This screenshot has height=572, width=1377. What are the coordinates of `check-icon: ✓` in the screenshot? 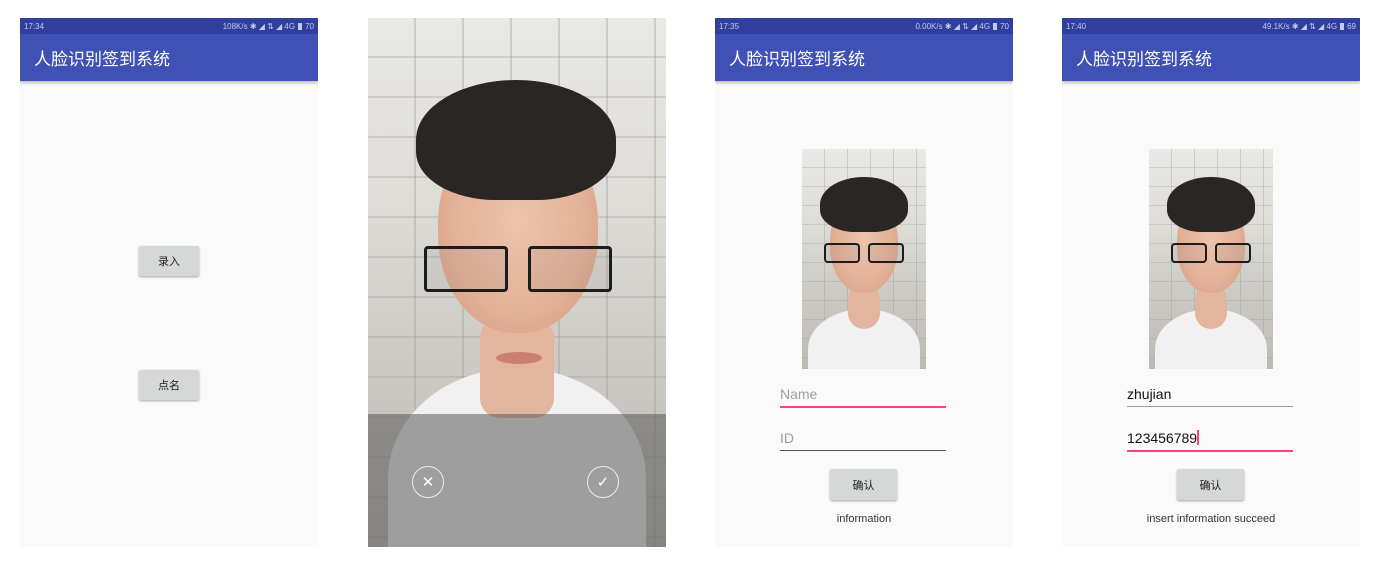 It's located at (603, 482).